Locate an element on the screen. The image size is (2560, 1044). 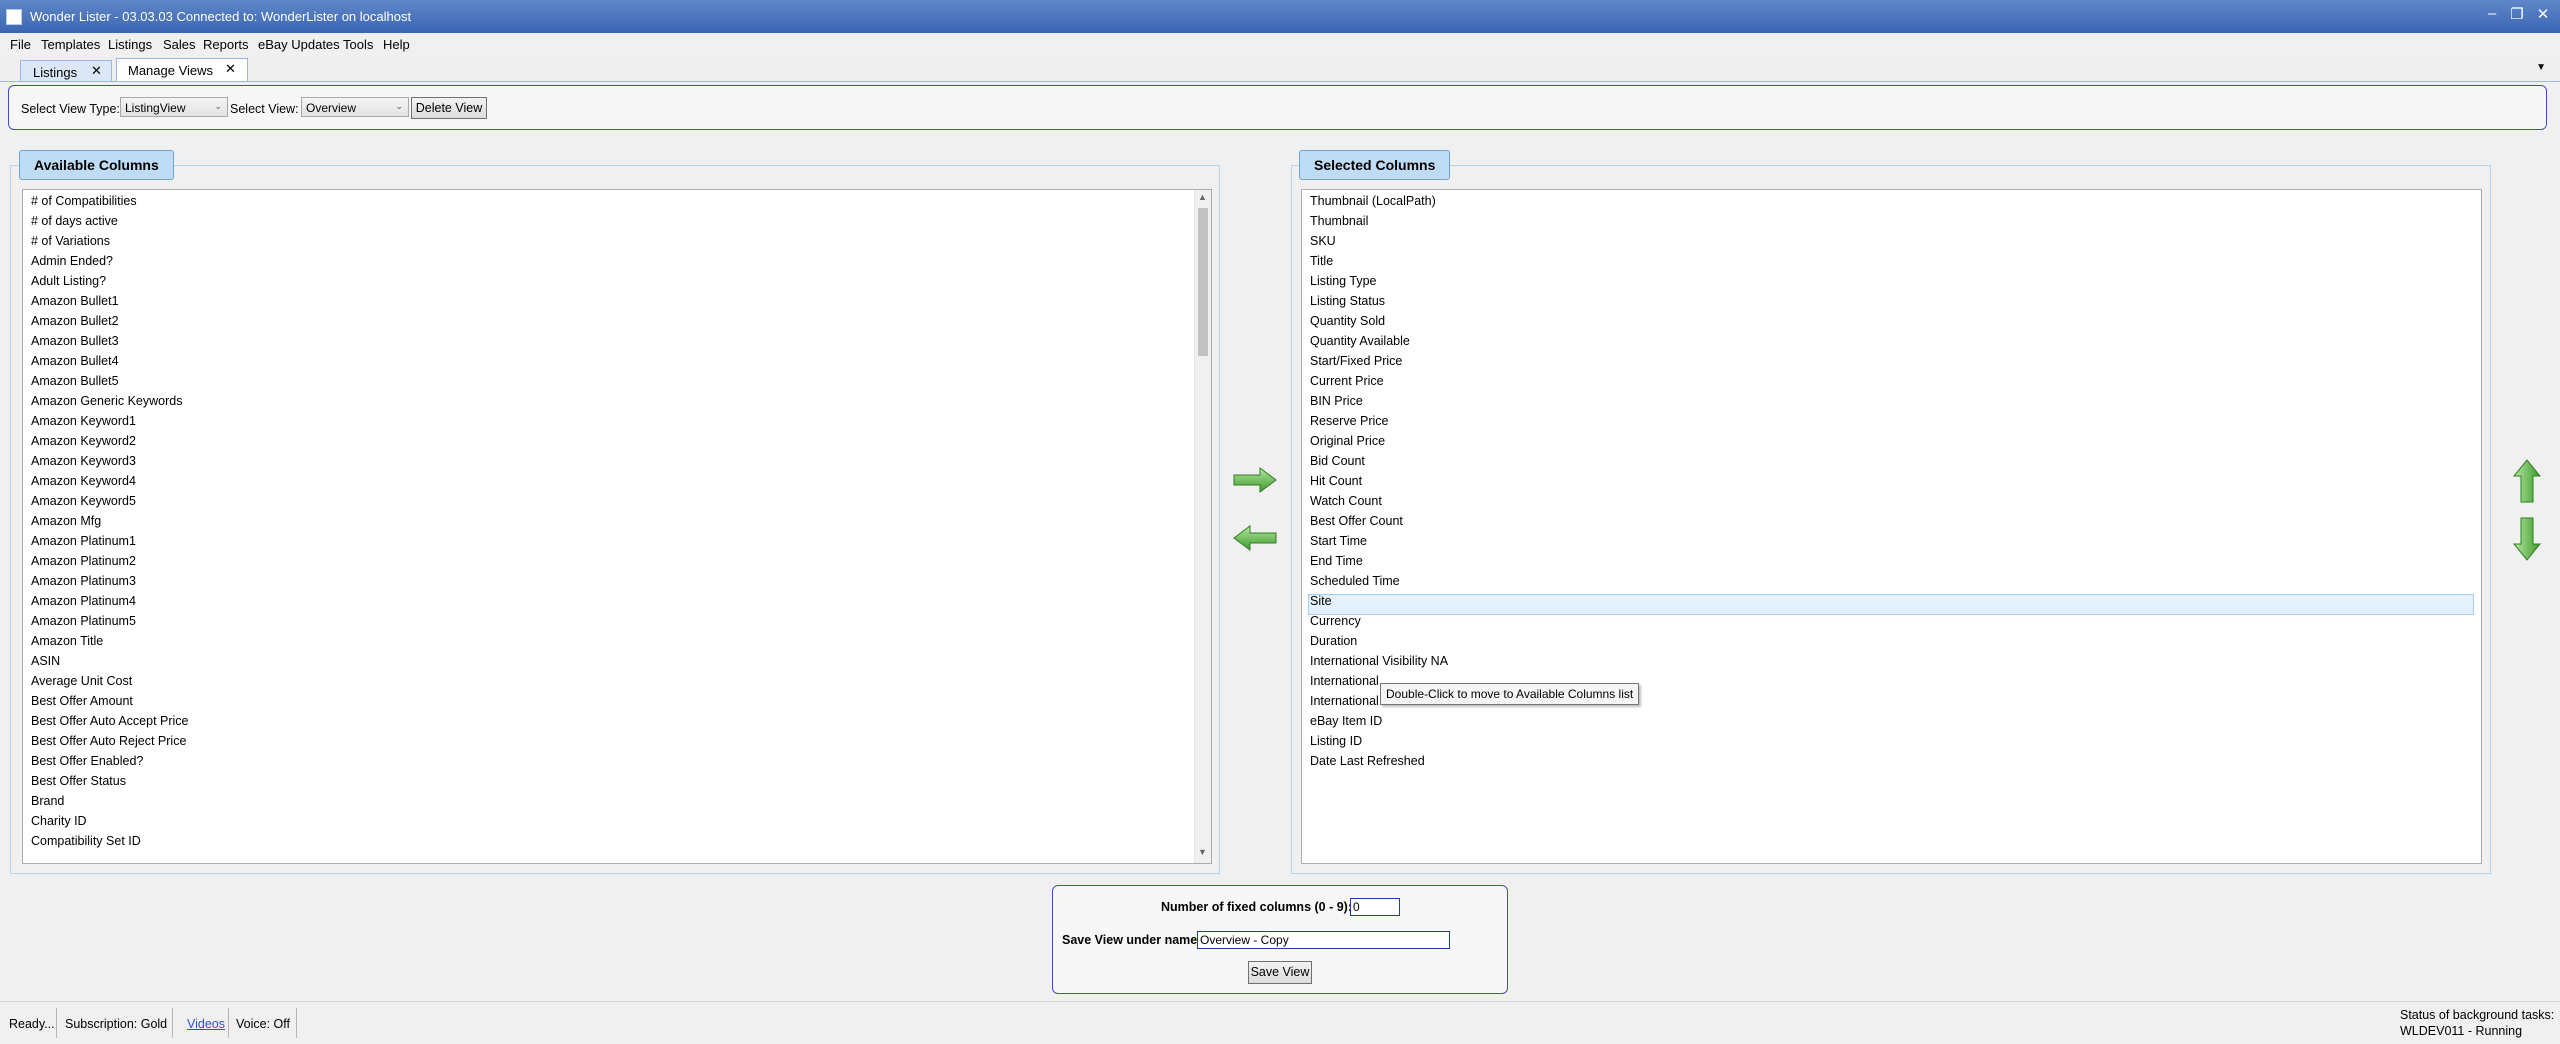
available-column-item: Amazon Title is located at coordinates (67, 641).